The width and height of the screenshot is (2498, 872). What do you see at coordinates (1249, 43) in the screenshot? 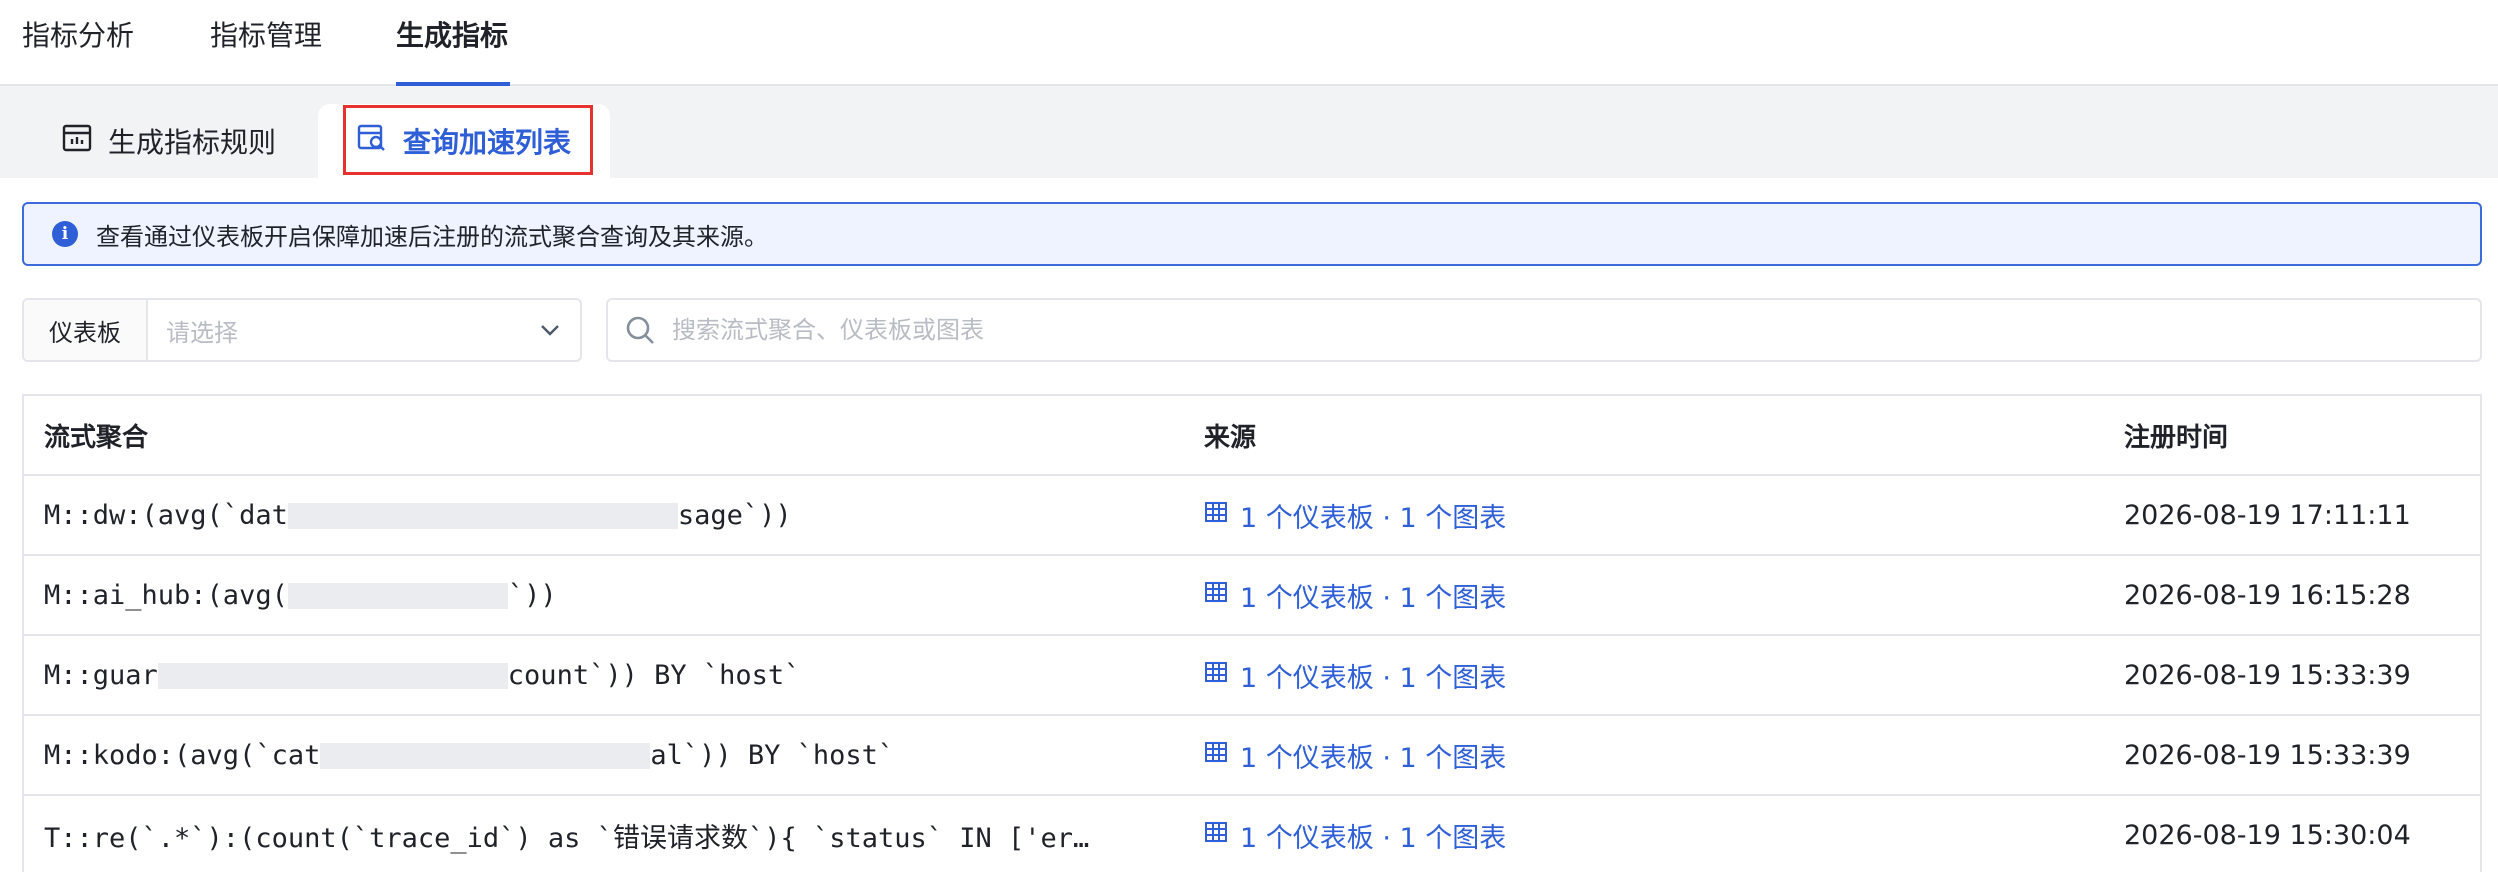
I see `top-tab-bar: 指标分析 指标管理 生成指标` at bounding box center [1249, 43].